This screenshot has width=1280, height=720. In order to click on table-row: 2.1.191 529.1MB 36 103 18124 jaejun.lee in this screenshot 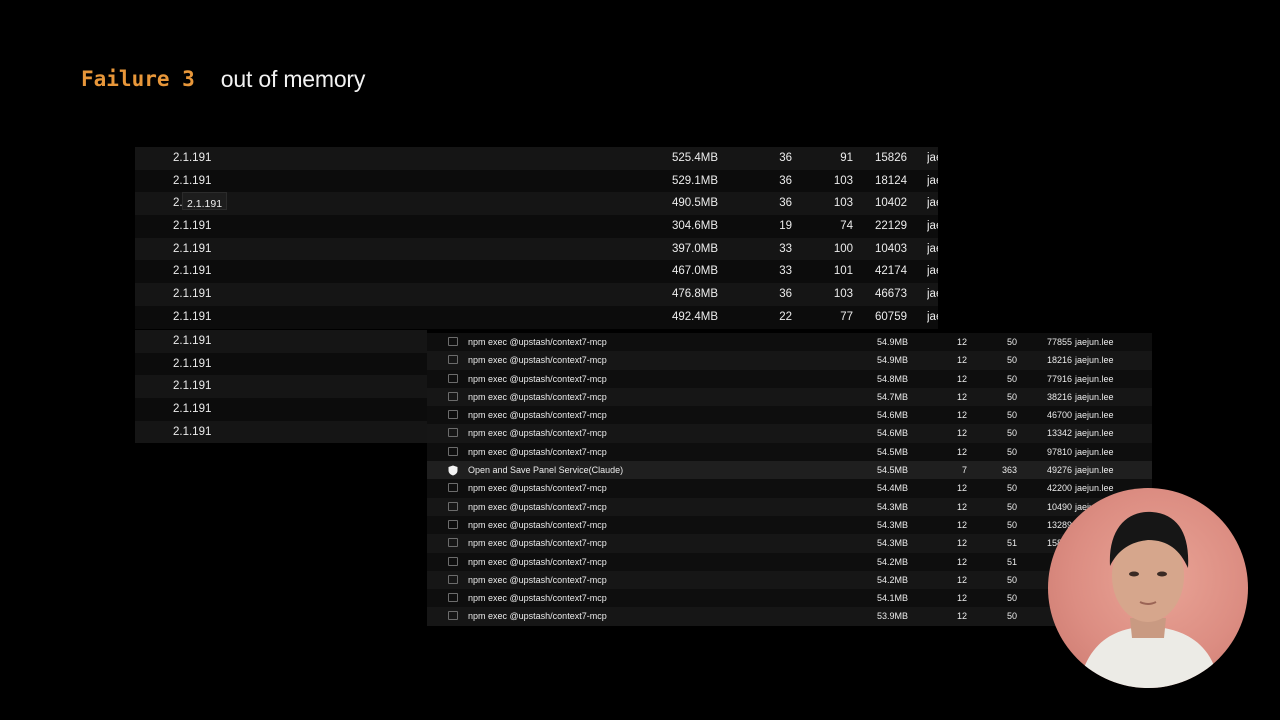, I will do `click(536, 181)`.